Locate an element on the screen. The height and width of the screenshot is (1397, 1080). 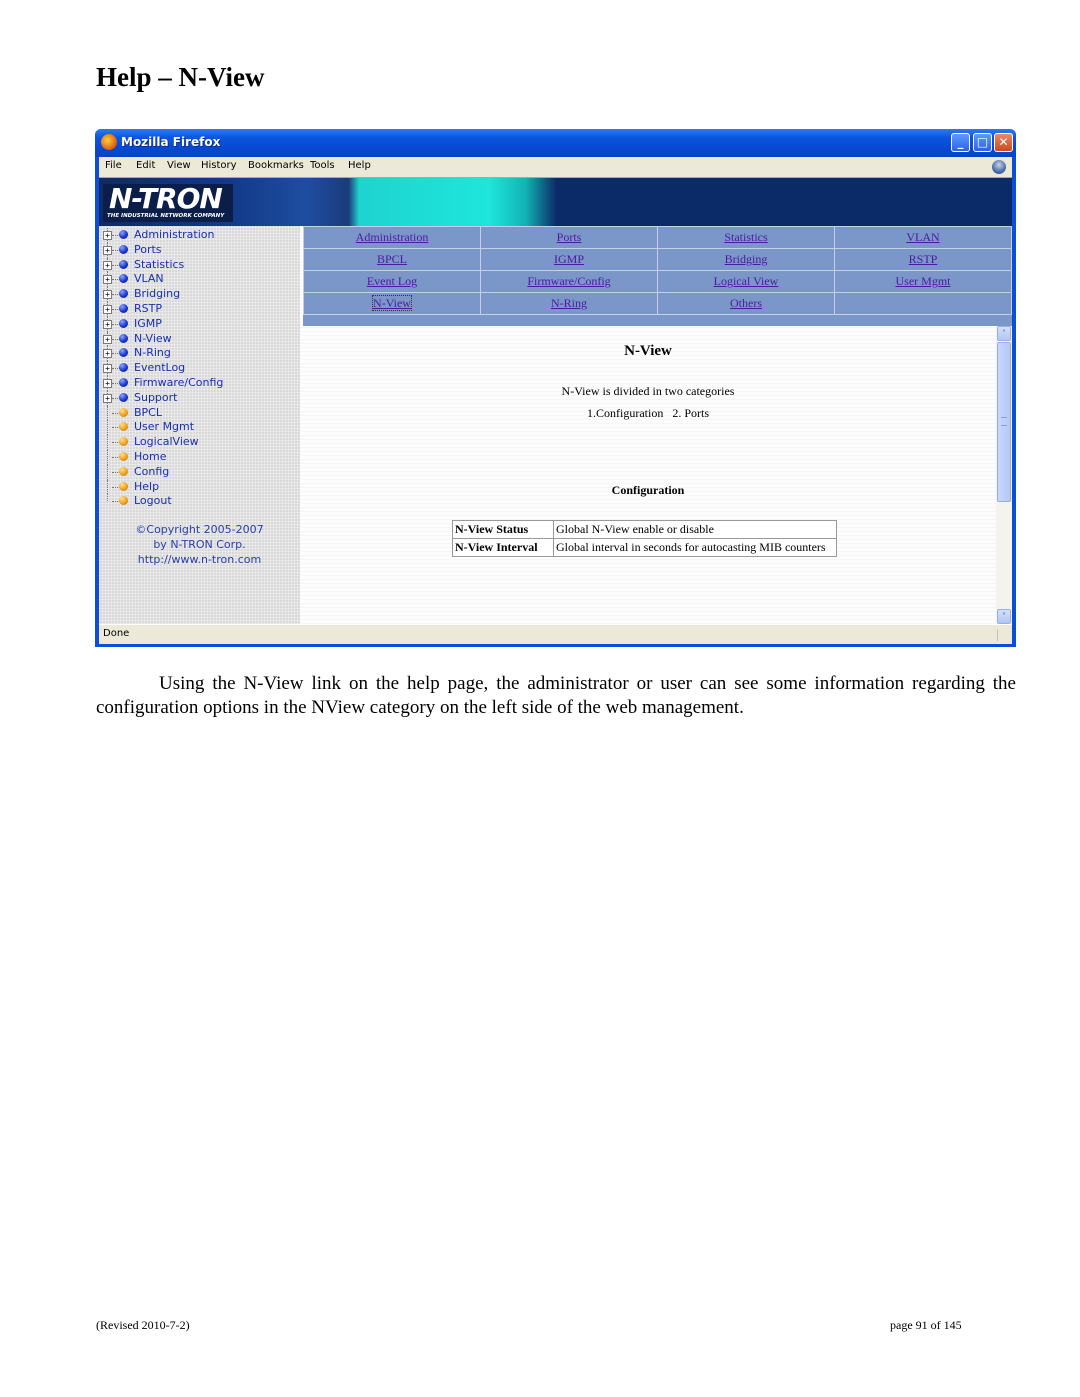
help-link: Firmware/Config is located at coordinates (568, 281).